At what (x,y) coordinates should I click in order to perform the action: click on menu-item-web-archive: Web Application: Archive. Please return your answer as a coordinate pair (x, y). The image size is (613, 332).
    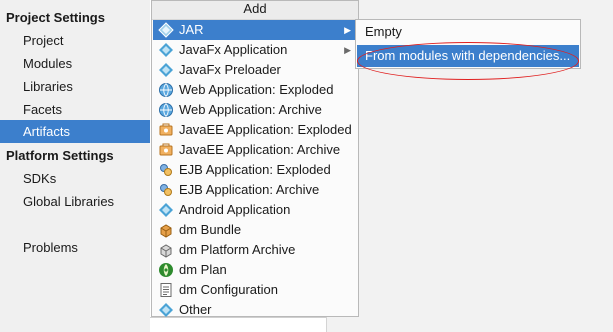
    Looking at the image, I should click on (255, 110).